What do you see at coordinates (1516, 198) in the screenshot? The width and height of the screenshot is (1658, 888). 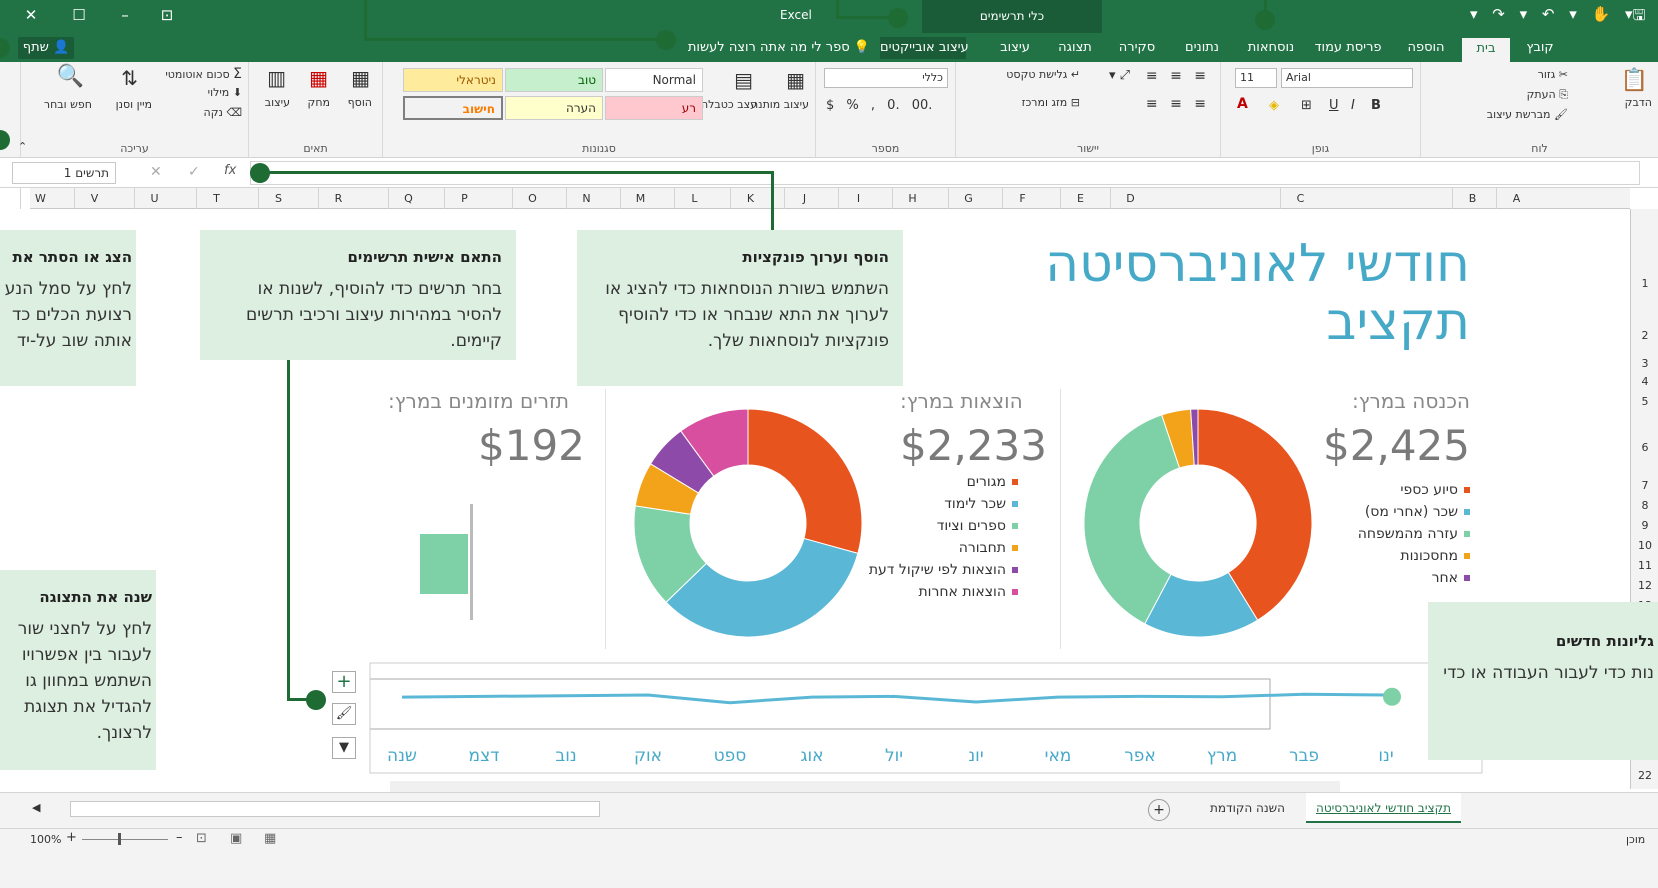 I see `column-header: A` at bounding box center [1516, 198].